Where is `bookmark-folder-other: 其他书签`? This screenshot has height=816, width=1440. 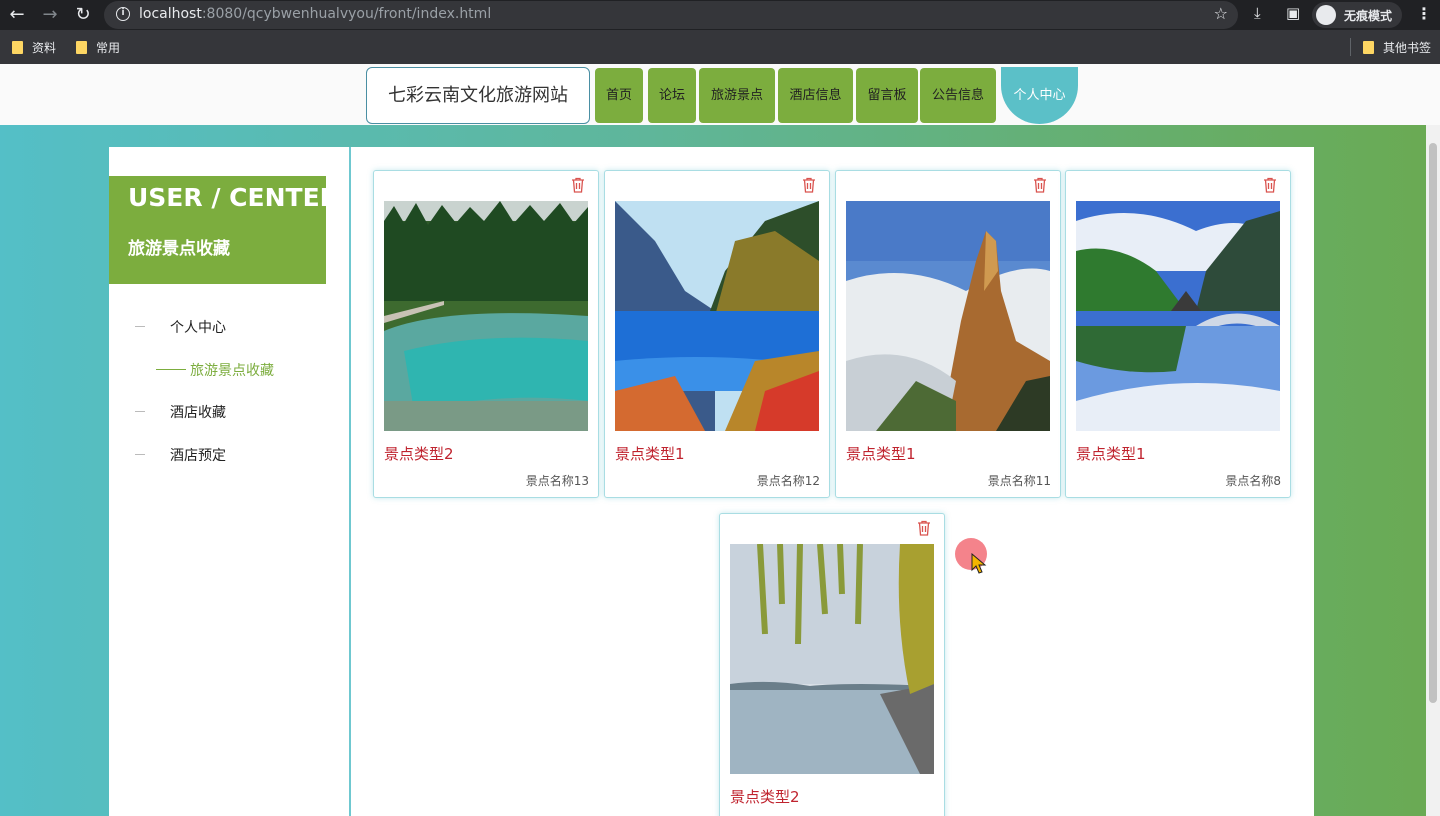
bookmark-folder-other: 其他书签 is located at coordinates (1397, 47).